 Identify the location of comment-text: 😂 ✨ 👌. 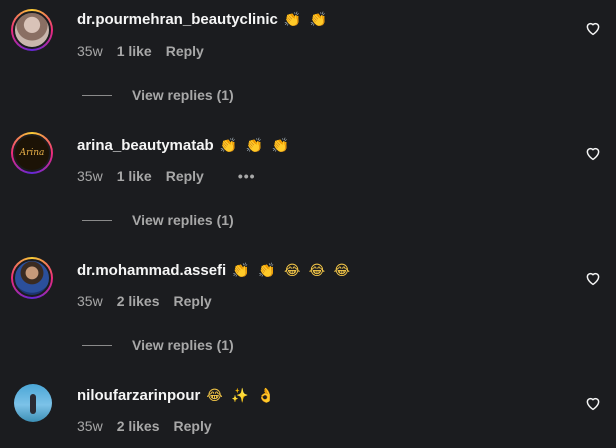
(241, 395).